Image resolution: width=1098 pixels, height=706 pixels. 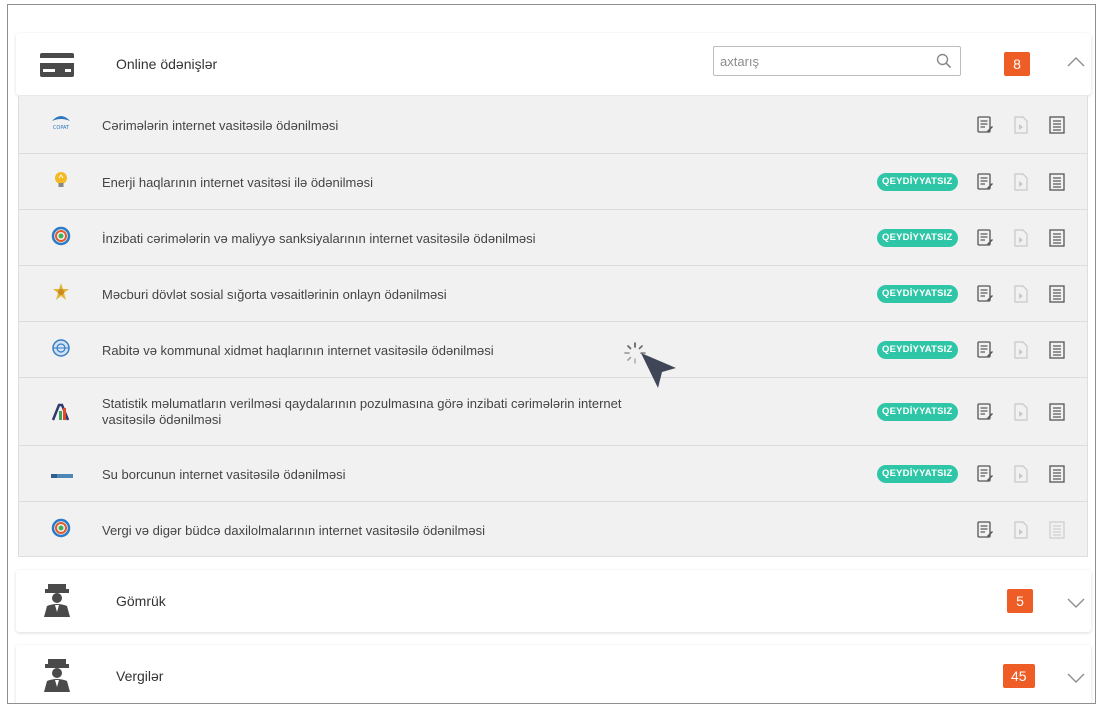 I want to click on section-title: Gömrük, so click(x=141, y=601).